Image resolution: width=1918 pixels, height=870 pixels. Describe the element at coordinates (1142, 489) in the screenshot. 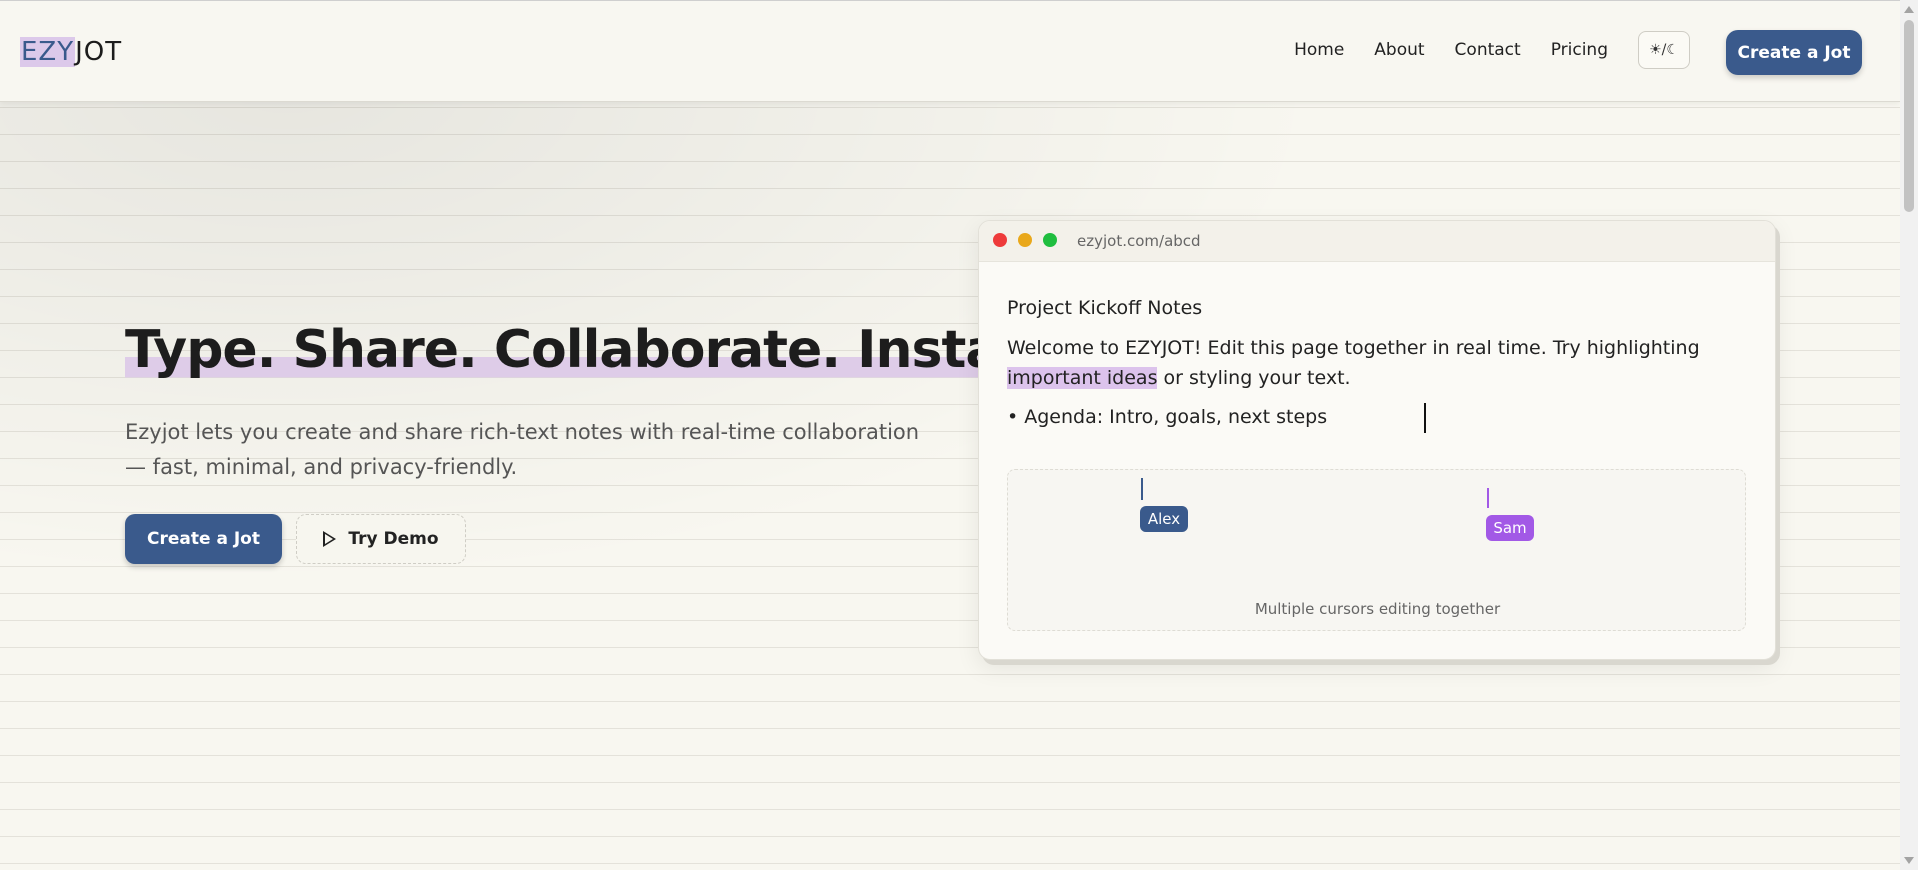

I see `alex-cursor` at that location.